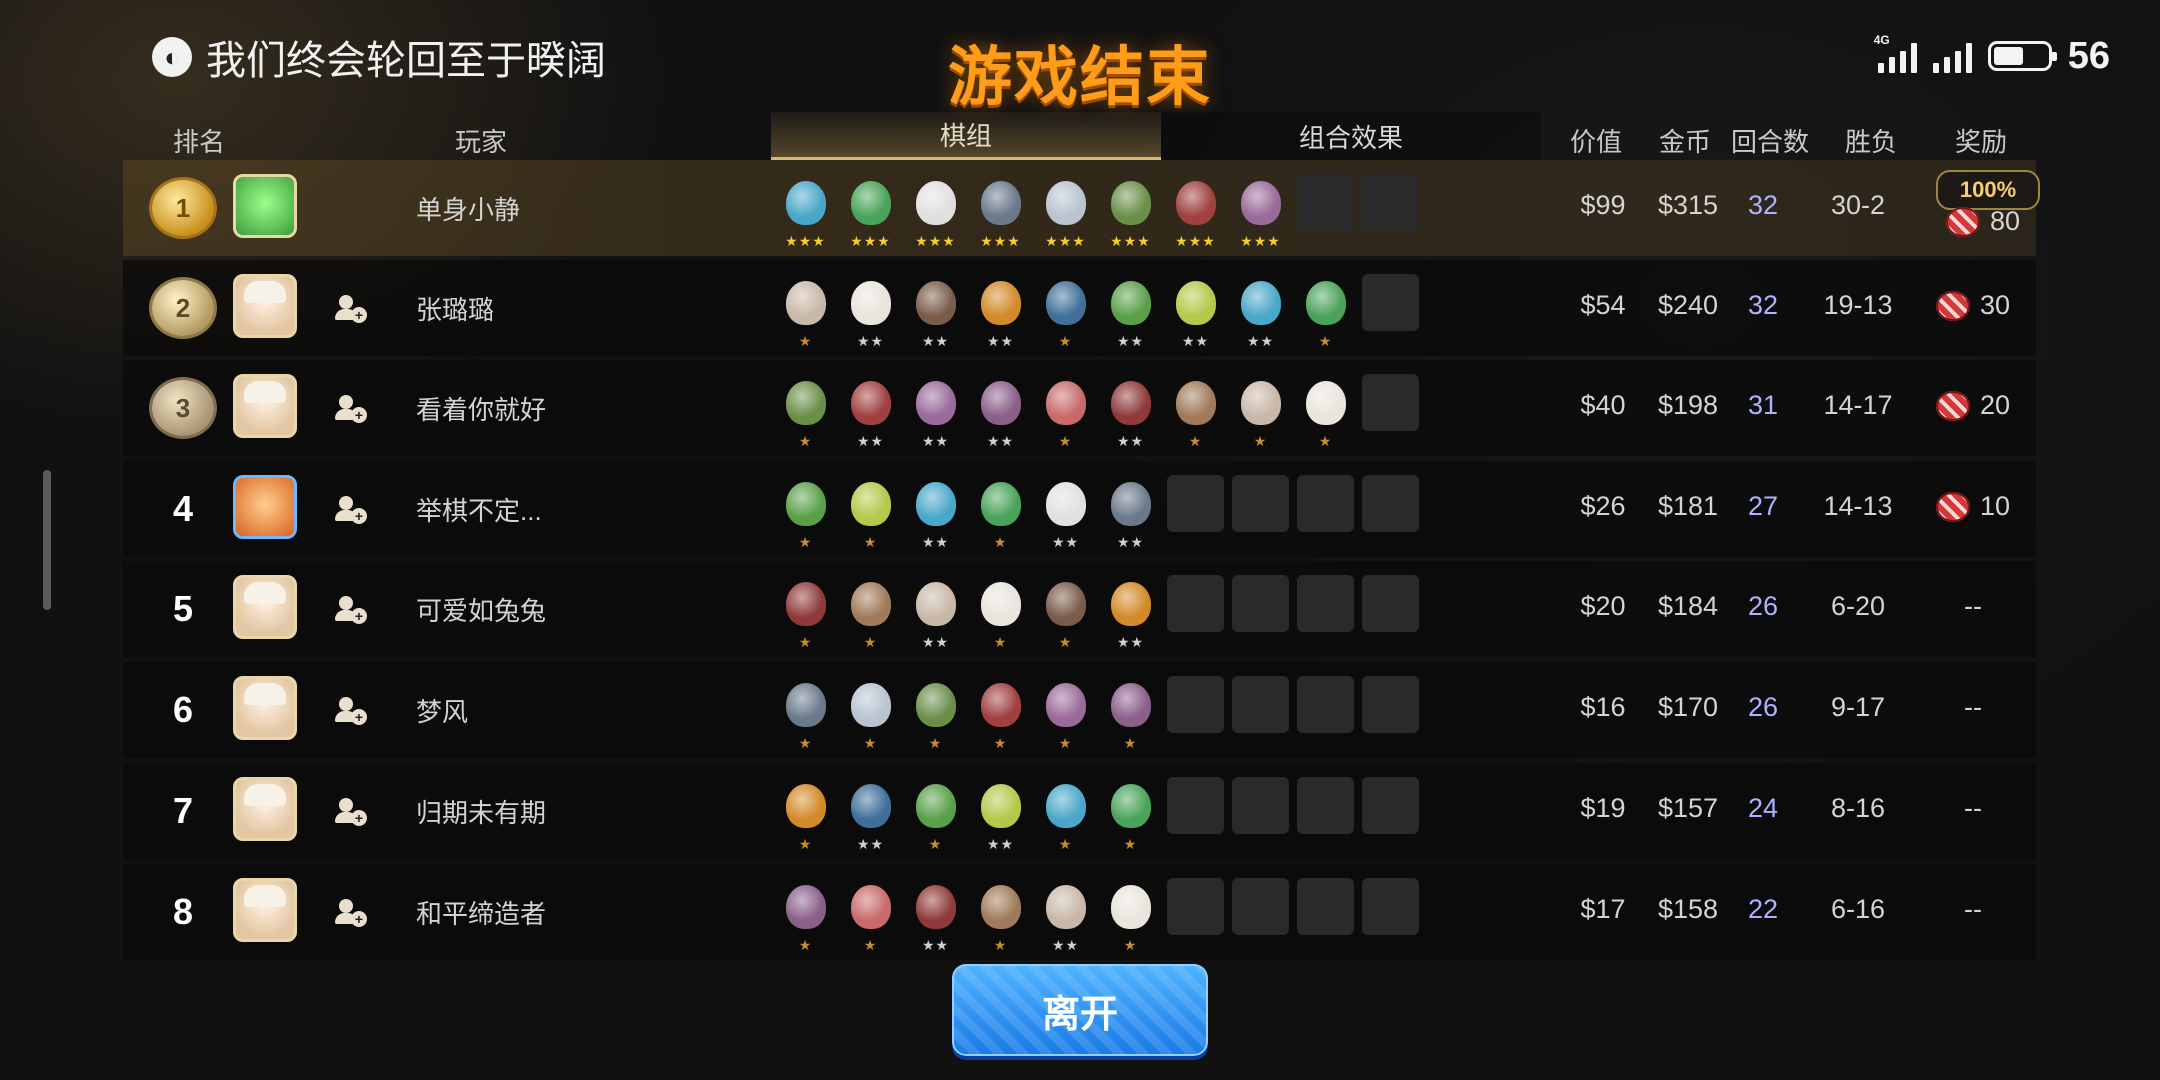 This screenshot has width=2160, height=1080. I want to click on star-level: ★★★, so click(870, 241).